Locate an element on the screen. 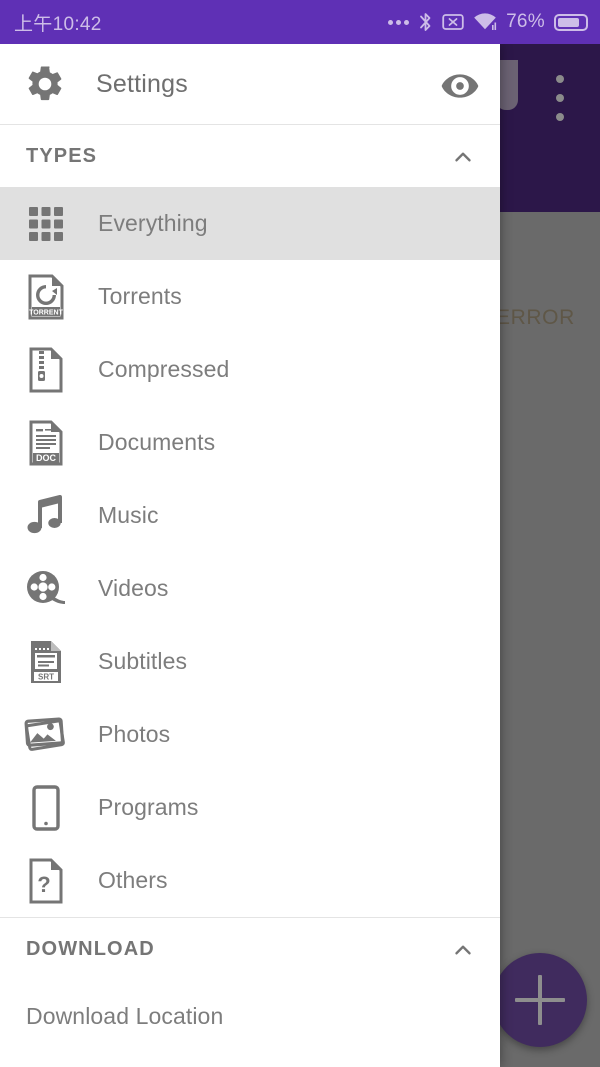 The image size is (600, 1067). page-title: Settings is located at coordinates (142, 83).